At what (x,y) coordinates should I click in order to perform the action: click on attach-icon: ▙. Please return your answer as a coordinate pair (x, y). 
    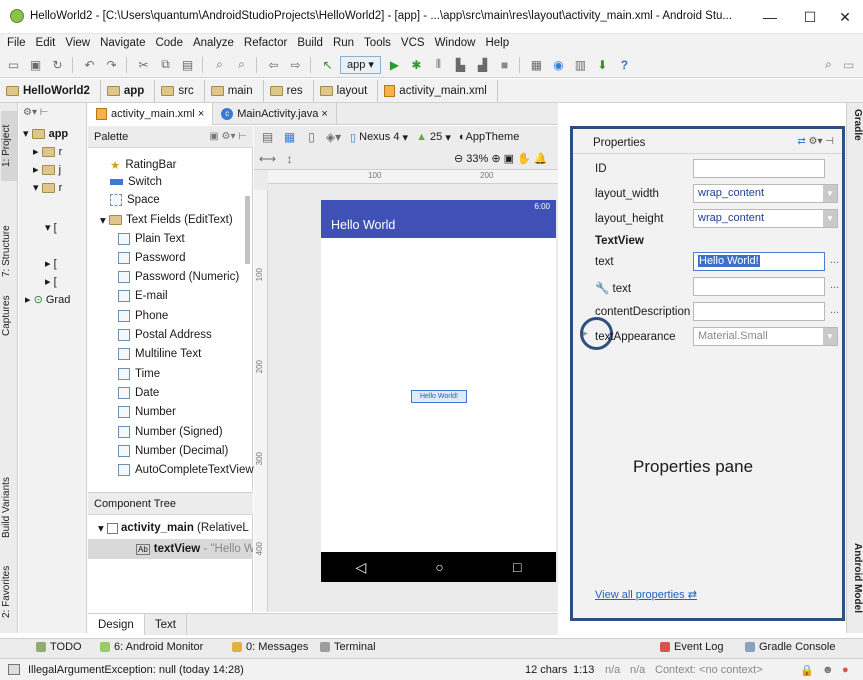
    Looking at the image, I should click on (460, 64).